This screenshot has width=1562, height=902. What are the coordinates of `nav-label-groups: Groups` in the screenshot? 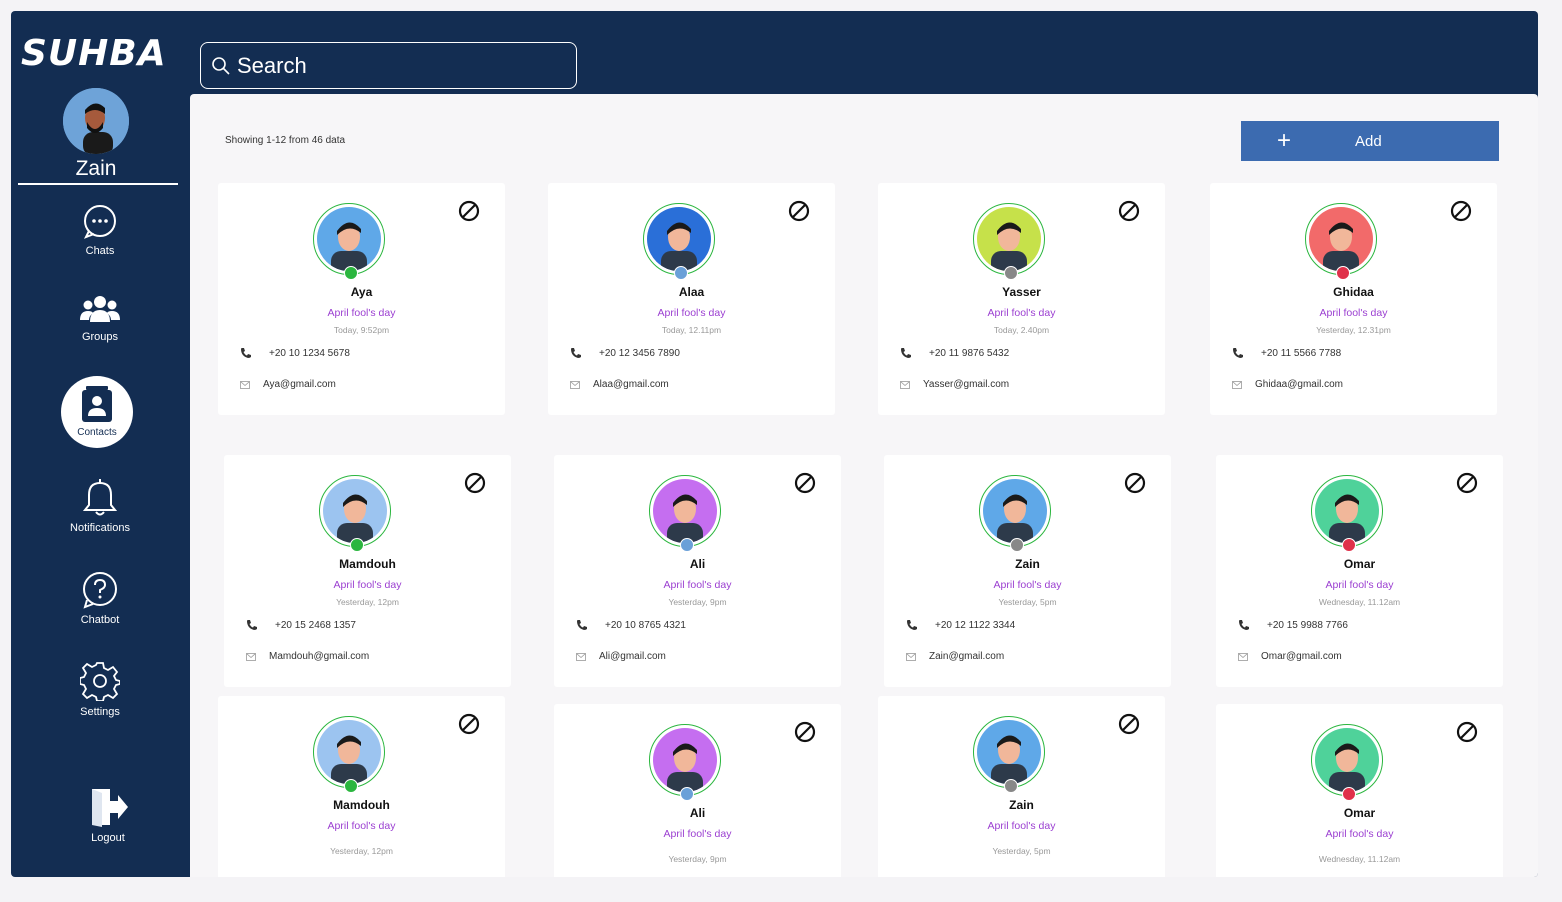 It's located at (100, 337).